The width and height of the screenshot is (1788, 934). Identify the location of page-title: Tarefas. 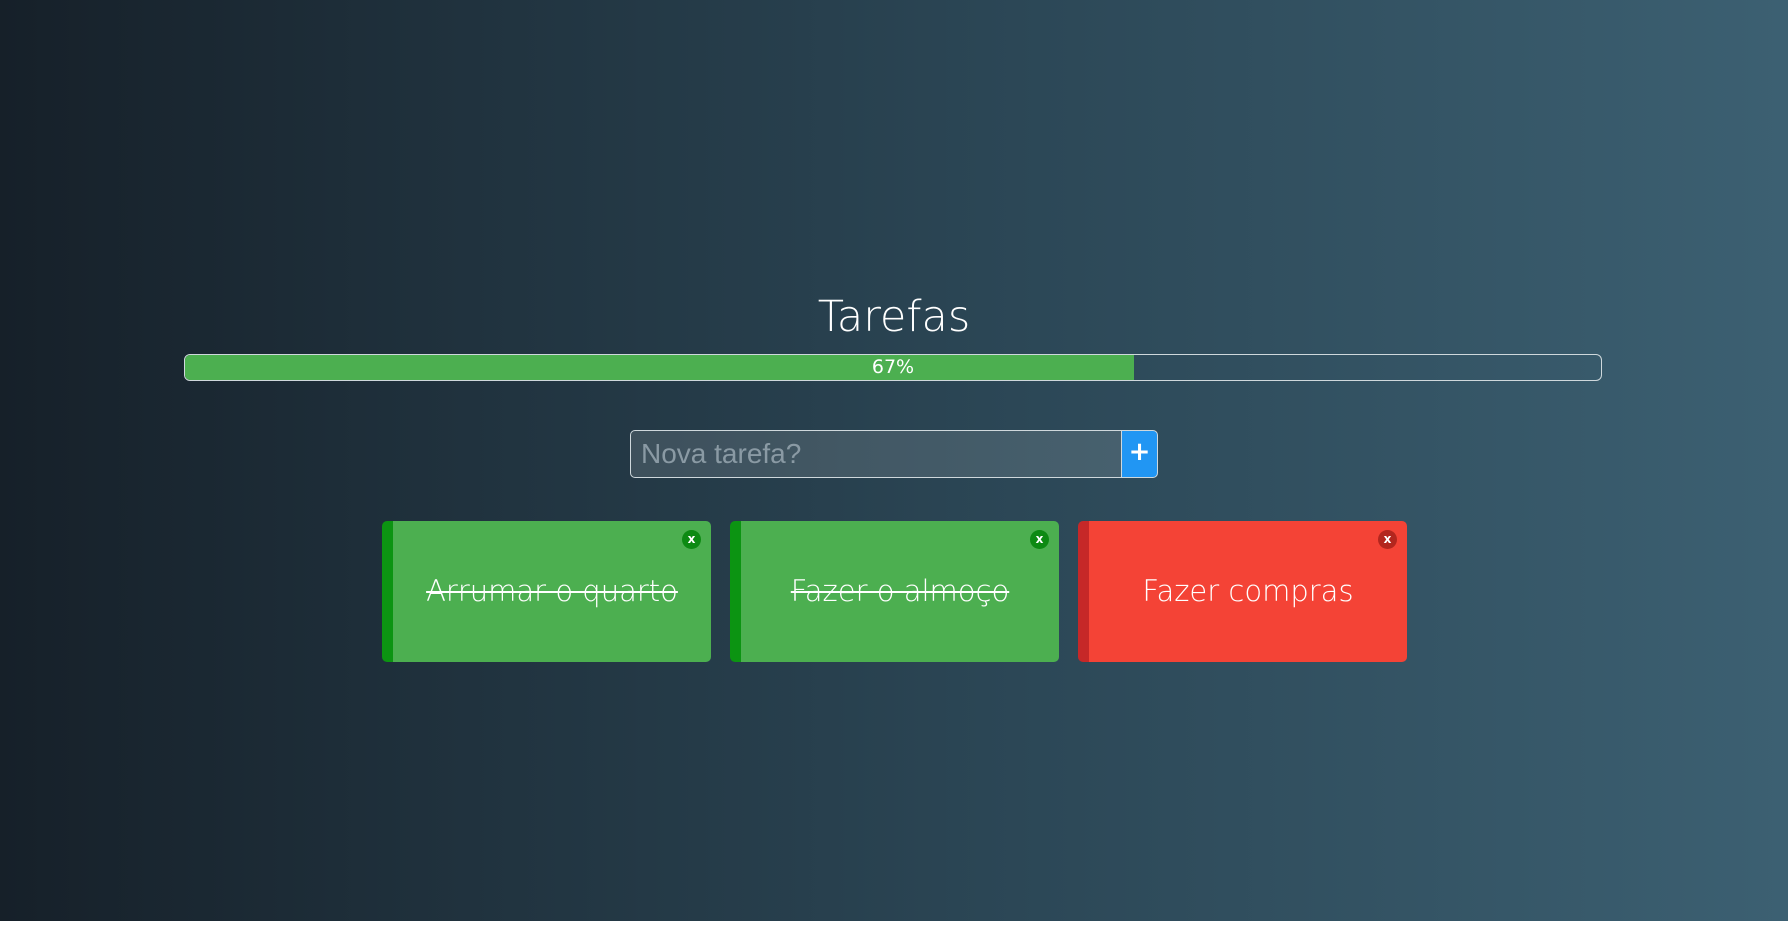
(894, 317).